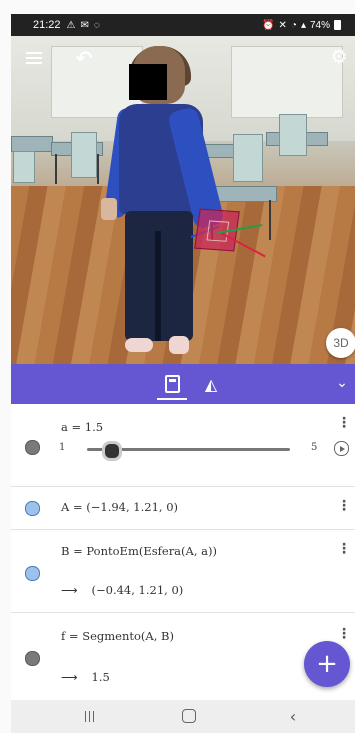 This screenshot has height=733, width=355. Describe the element at coordinates (172, 399) in the screenshot. I see `active-tab-indicator` at that location.